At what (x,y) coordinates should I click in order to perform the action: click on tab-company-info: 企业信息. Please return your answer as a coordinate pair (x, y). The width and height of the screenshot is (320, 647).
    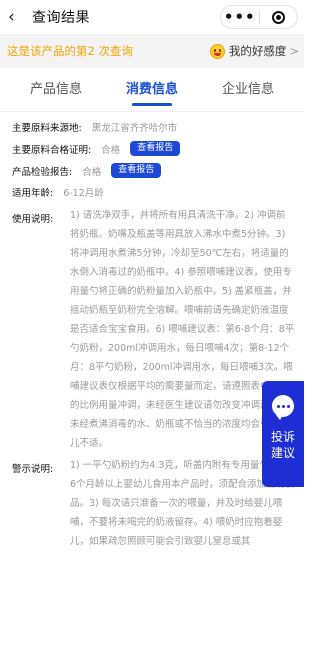
    Looking at the image, I should click on (248, 90).